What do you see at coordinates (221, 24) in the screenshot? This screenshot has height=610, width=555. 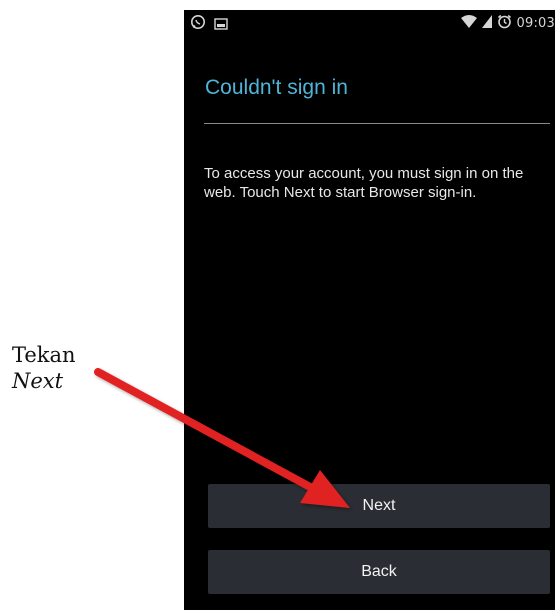 I see `image-icon` at bounding box center [221, 24].